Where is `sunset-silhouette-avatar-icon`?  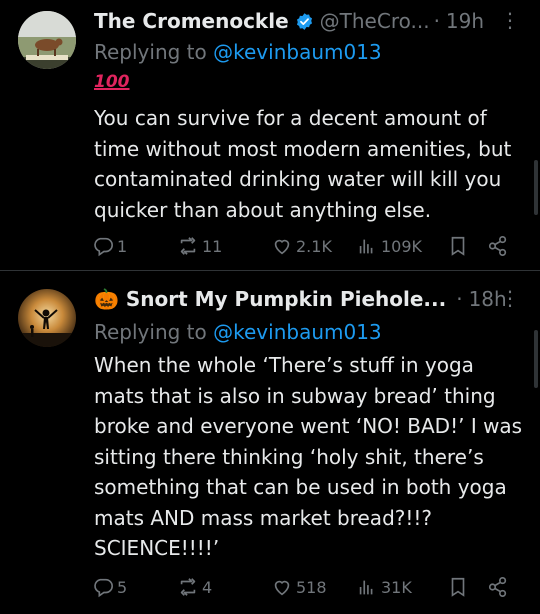 sunset-silhouette-avatar-icon is located at coordinates (47, 318).